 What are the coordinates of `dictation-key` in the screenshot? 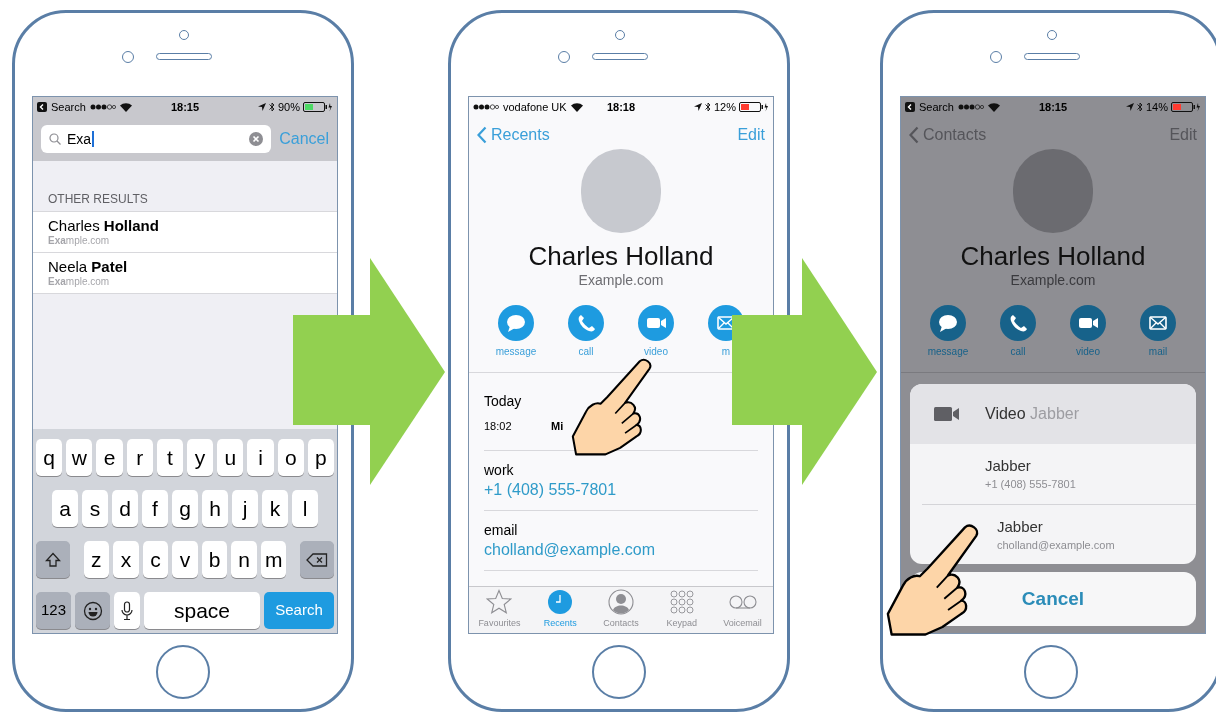 It's located at (127, 610).